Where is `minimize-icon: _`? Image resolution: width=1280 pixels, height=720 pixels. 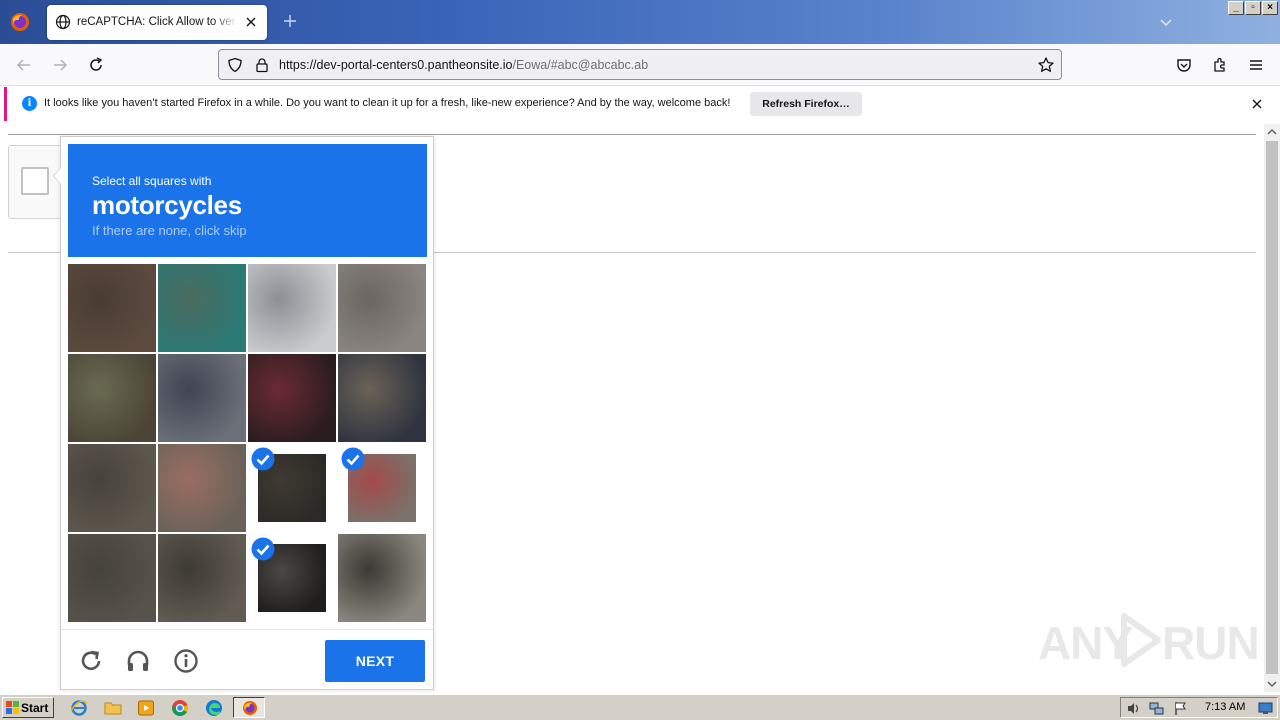 minimize-icon: _ is located at coordinates (1236, 8).